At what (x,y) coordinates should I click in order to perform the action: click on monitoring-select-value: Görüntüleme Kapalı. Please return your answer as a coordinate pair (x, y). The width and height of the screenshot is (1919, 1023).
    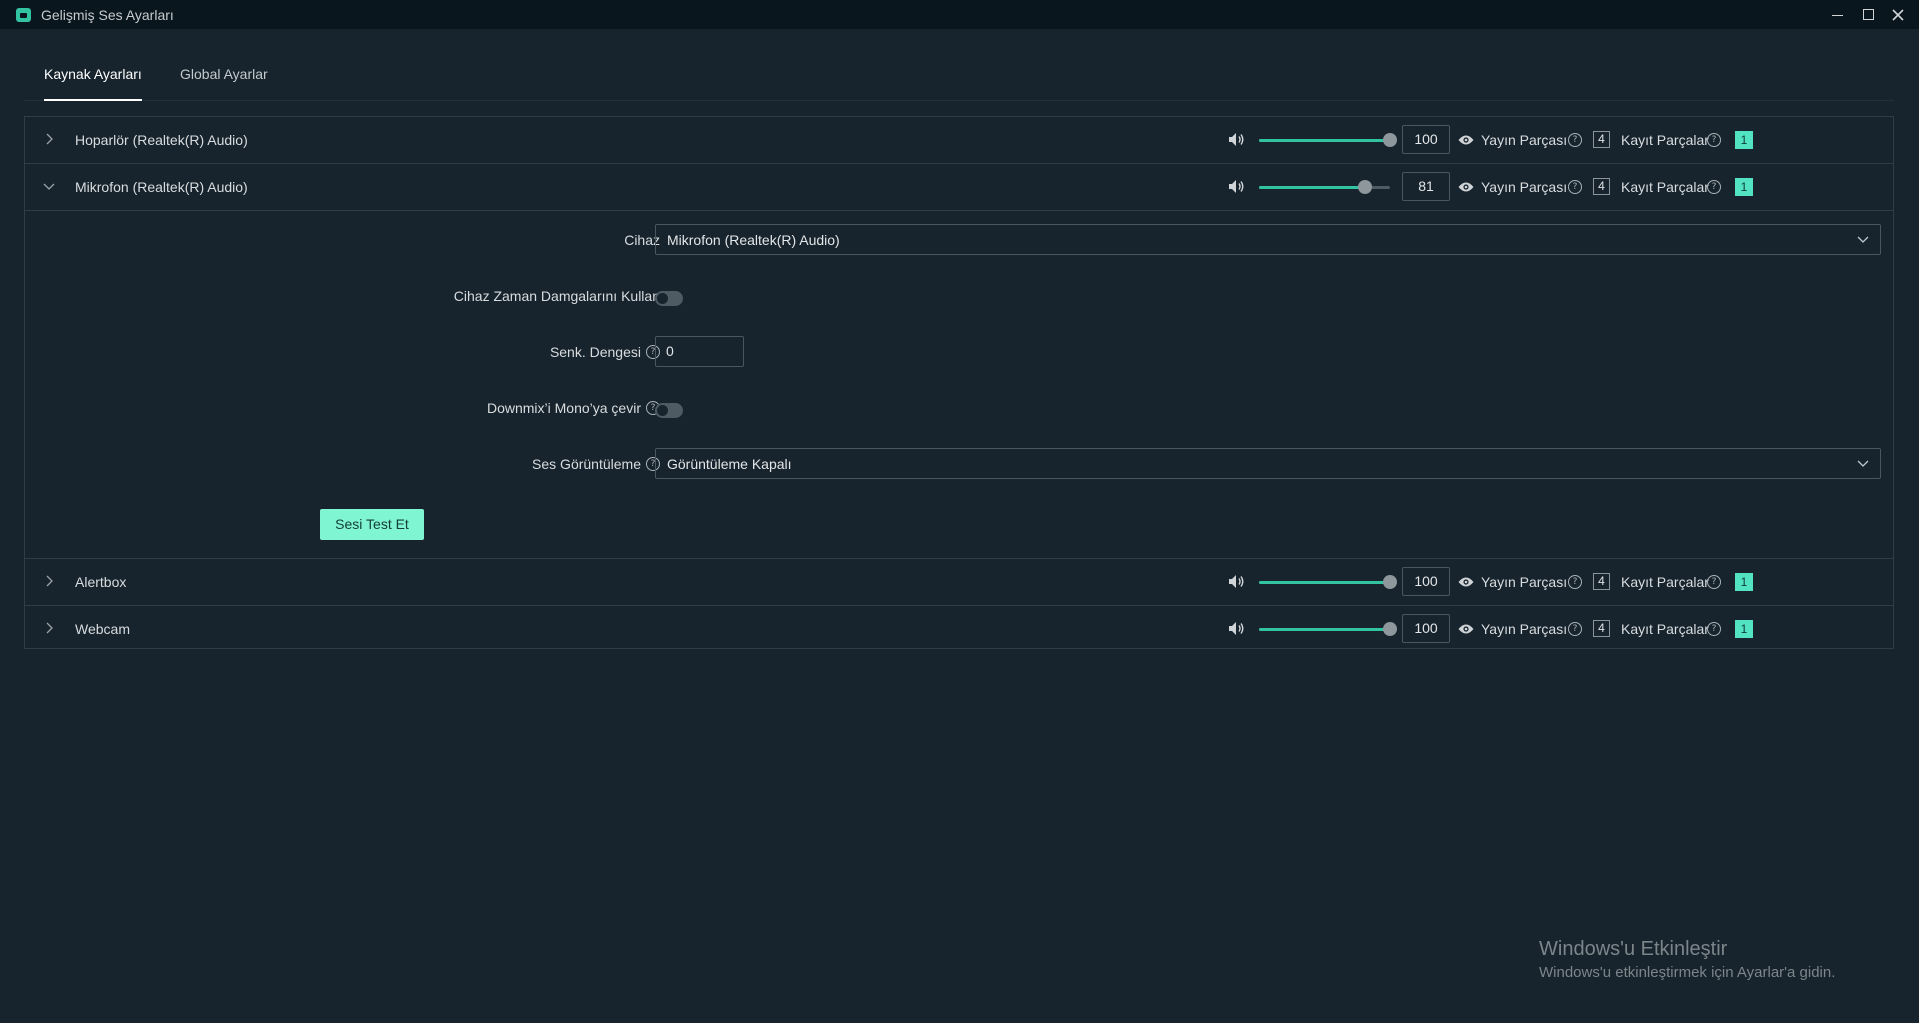
    Looking at the image, I should click on (729, 464).